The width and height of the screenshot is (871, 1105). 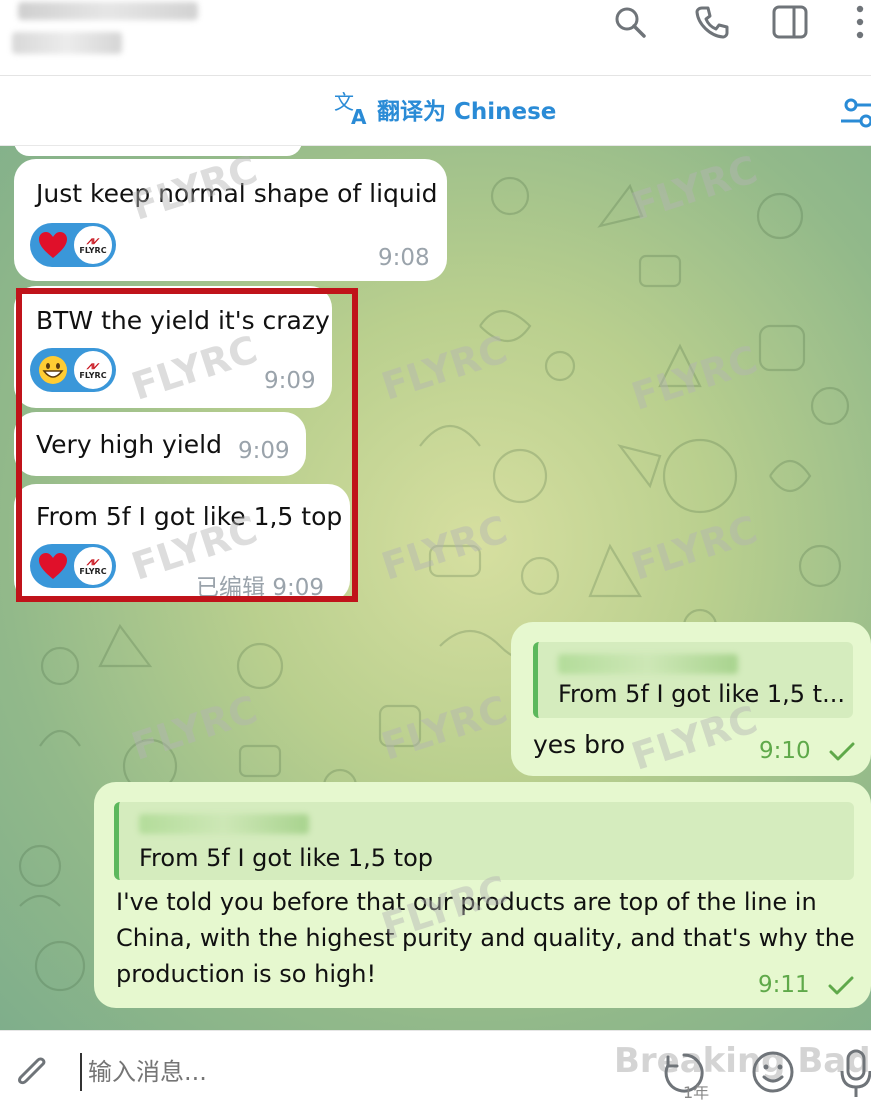 I want to click on microphone-icon, so click(x=854, y=1073).